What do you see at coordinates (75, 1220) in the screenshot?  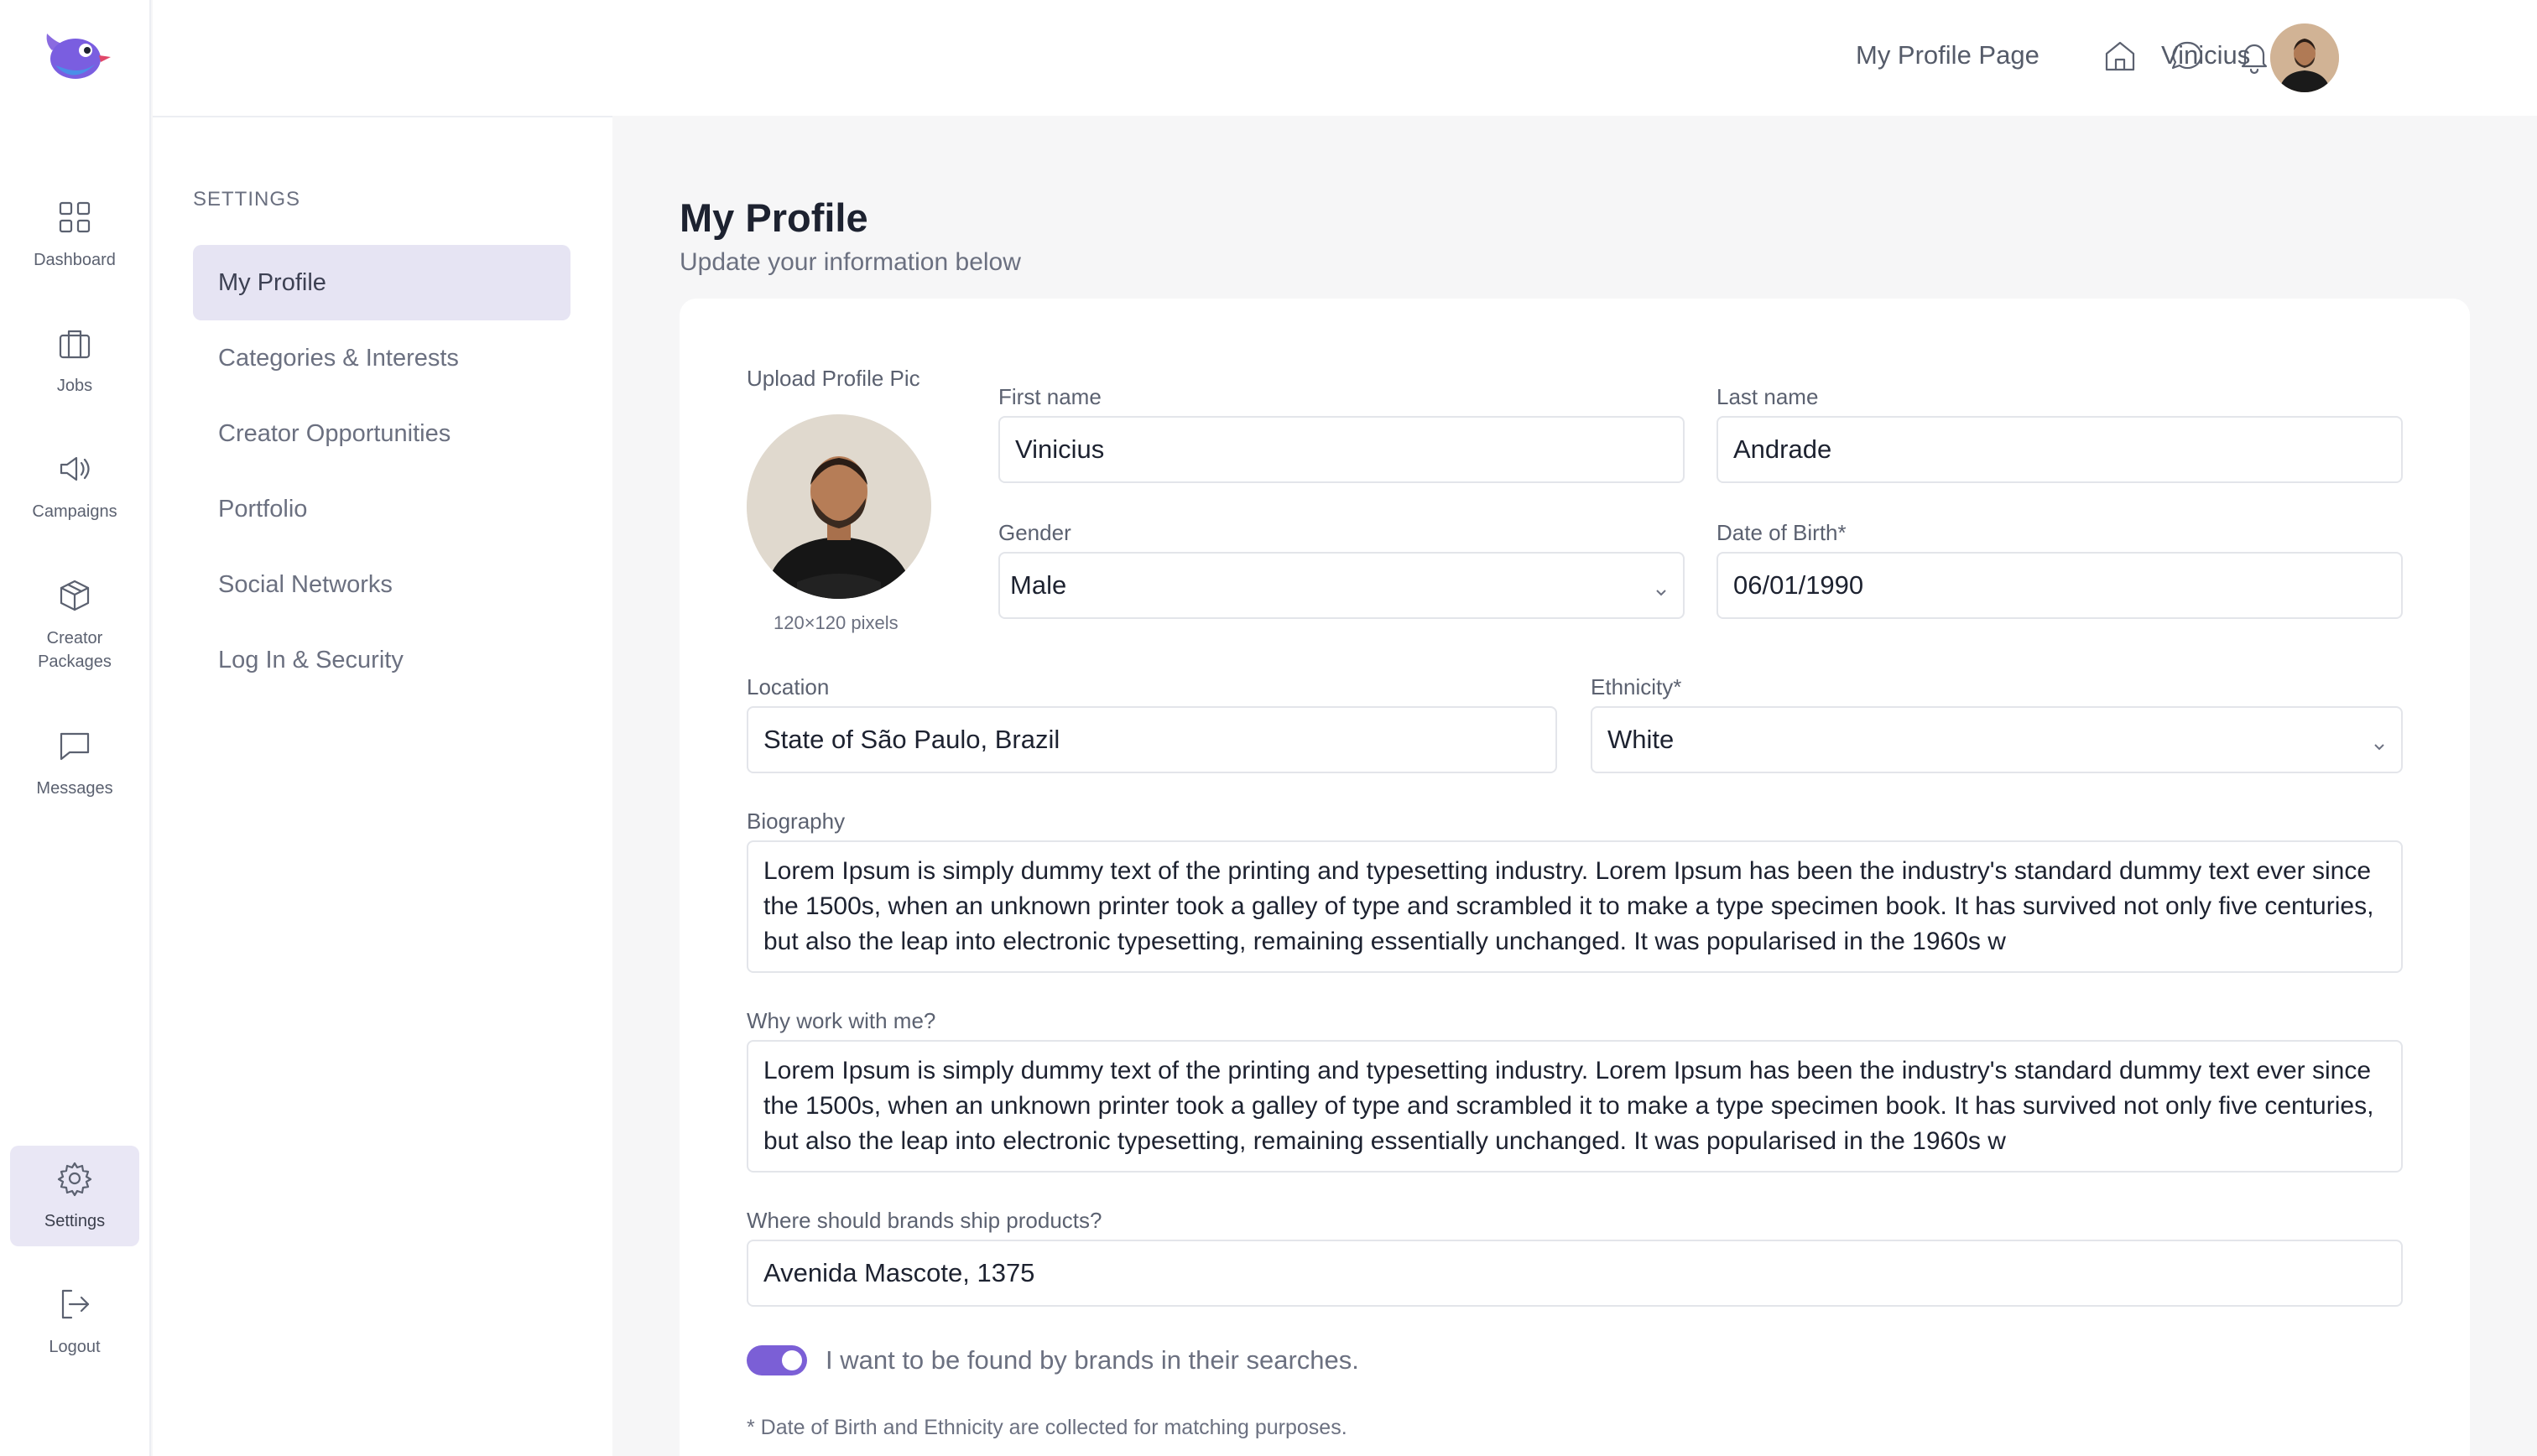 I see `rail-label: Settings` at bounding box center [75, 1220].